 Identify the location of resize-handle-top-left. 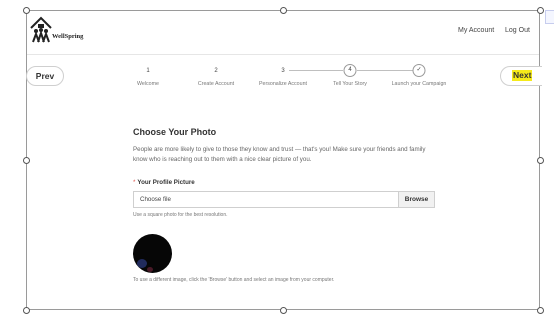
(26, 10).